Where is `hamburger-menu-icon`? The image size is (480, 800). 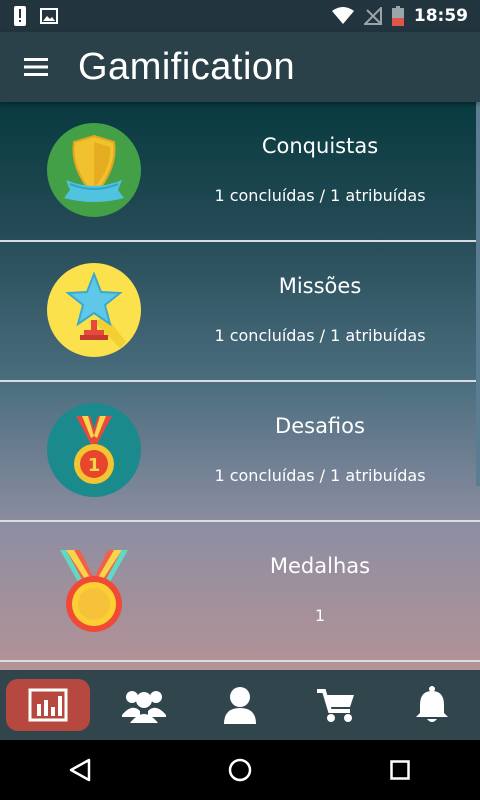
hamburger-menu-icon is located at coordinates (36, 67).